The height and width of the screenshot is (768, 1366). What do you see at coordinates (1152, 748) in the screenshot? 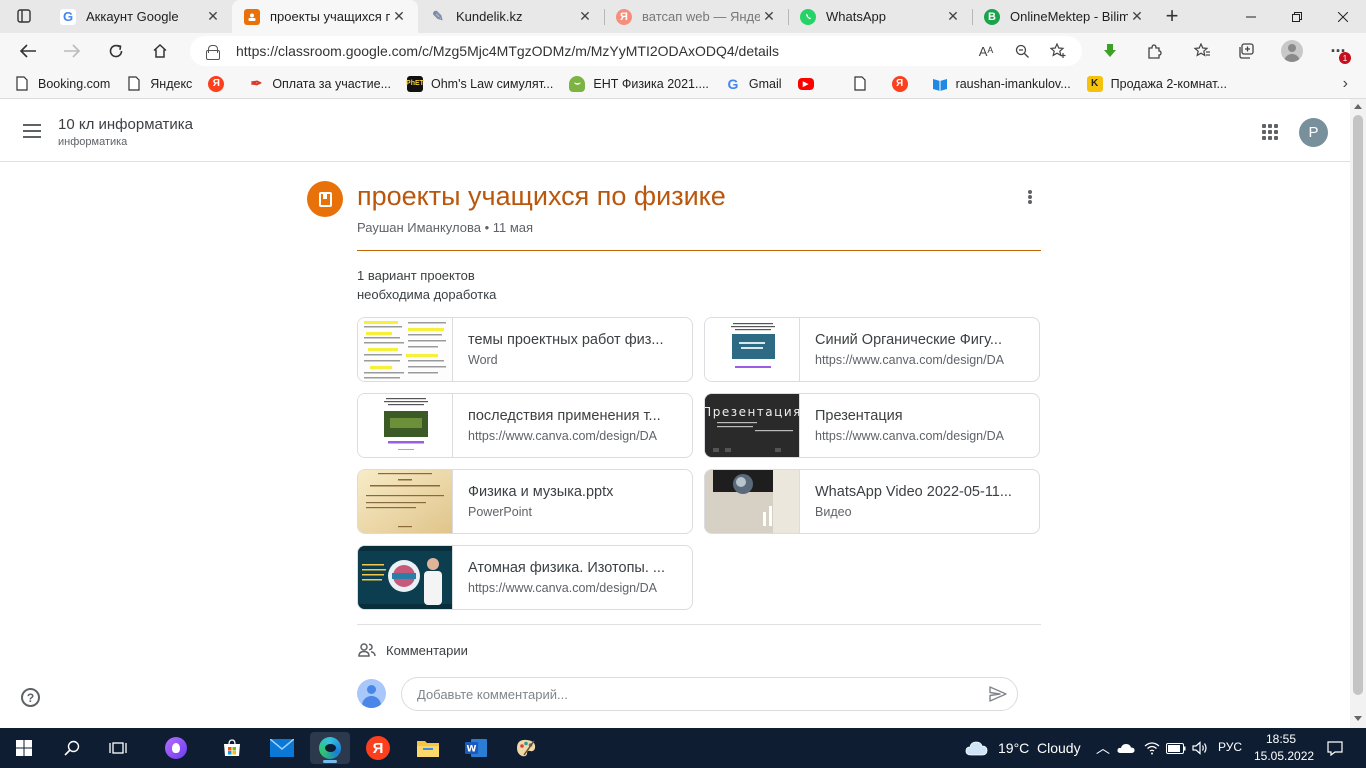
I see `wifi-icon` at bounding box center [1152, 748].